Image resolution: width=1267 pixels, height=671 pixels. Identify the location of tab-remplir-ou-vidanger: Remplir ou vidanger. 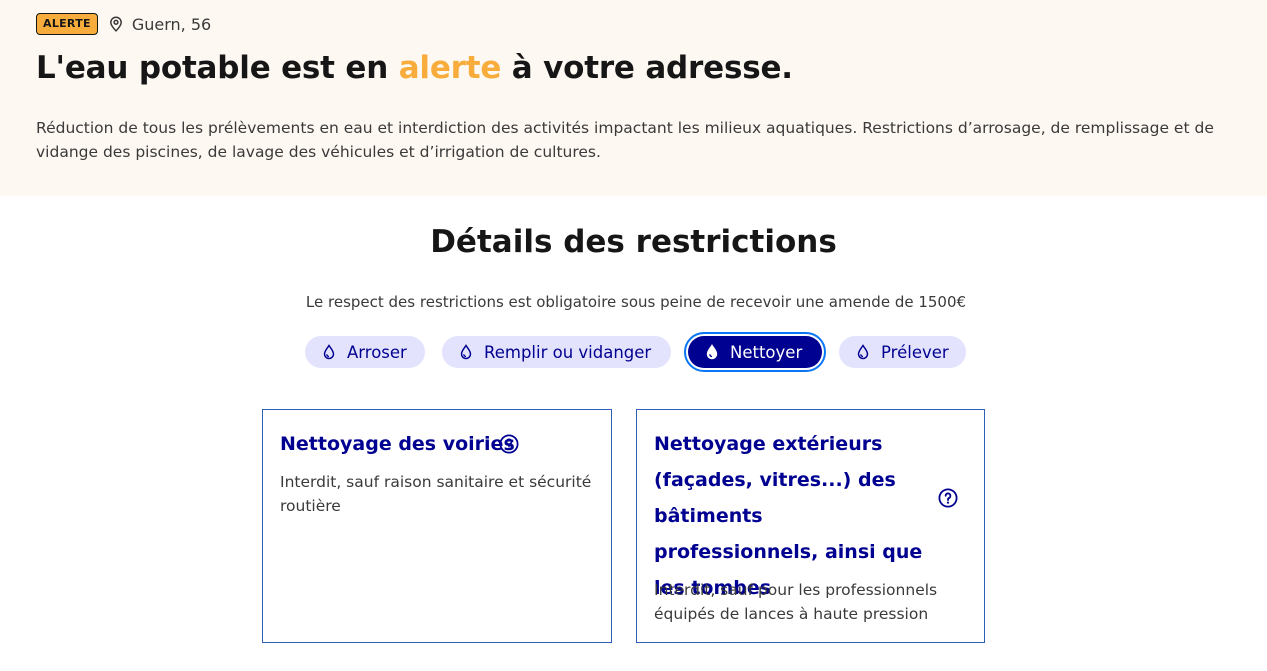
(556, 352).